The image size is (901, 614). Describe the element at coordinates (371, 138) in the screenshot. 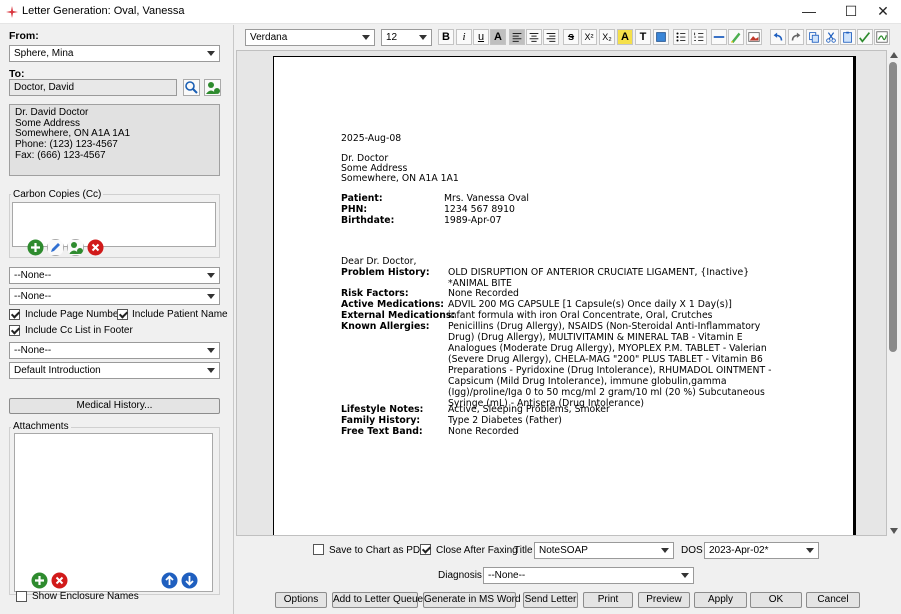

I see `letter-date: 2025-Aug-08` at that location.